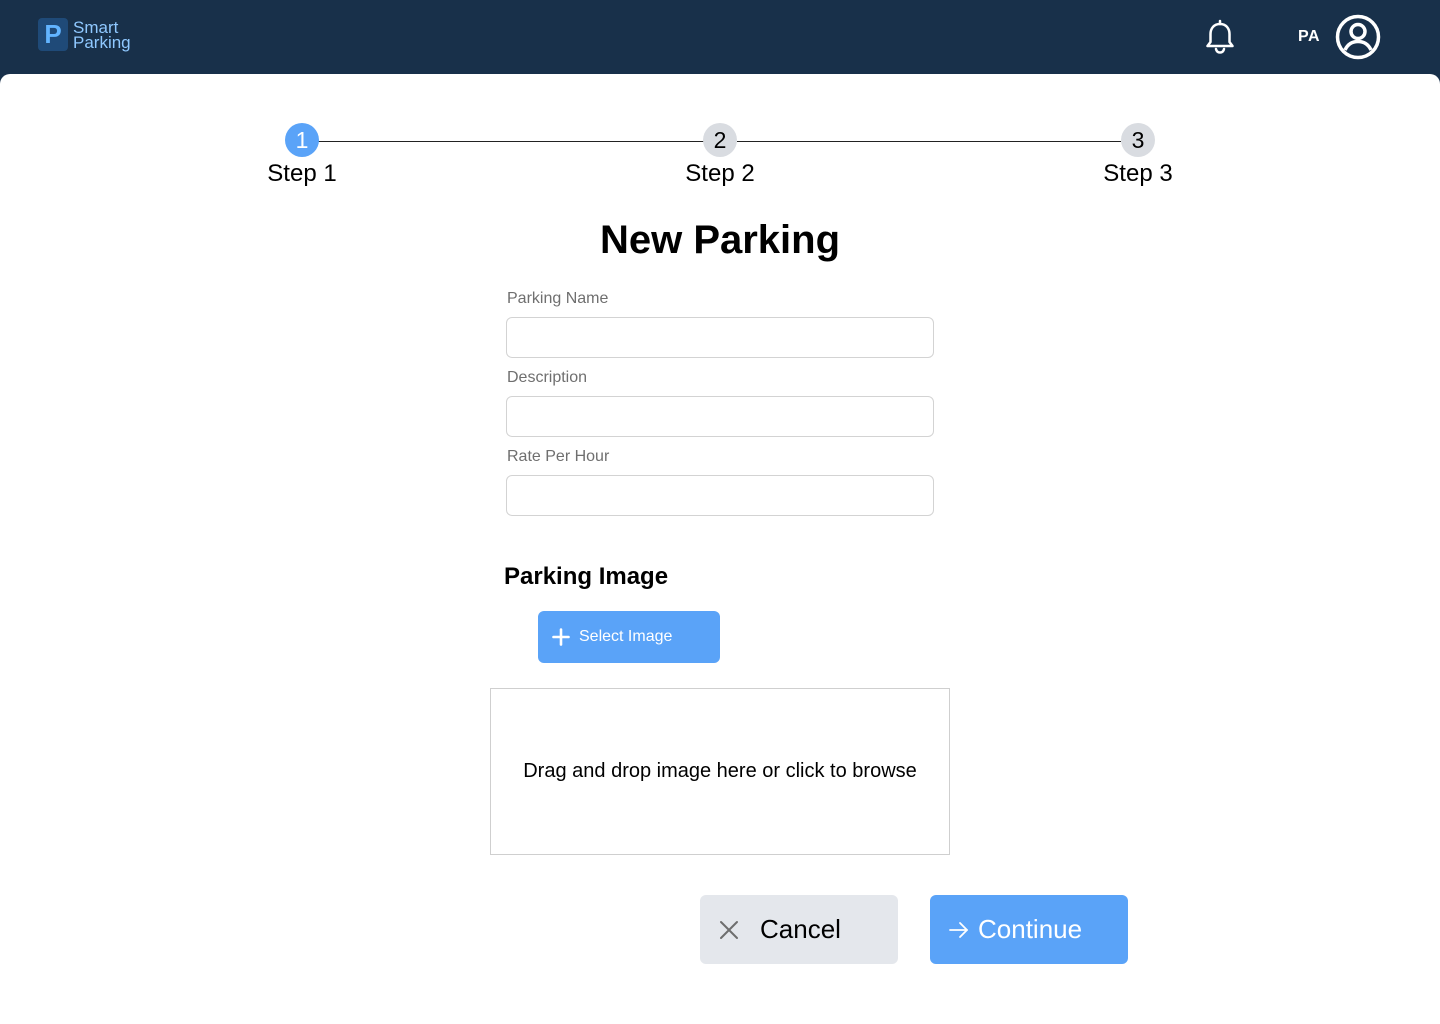 Image resolution: width=1440 pixels, height=1024 pixels. Describe the element at coordinates (53, 34) in the screenshot. I see `logo-mark: P` at that location.